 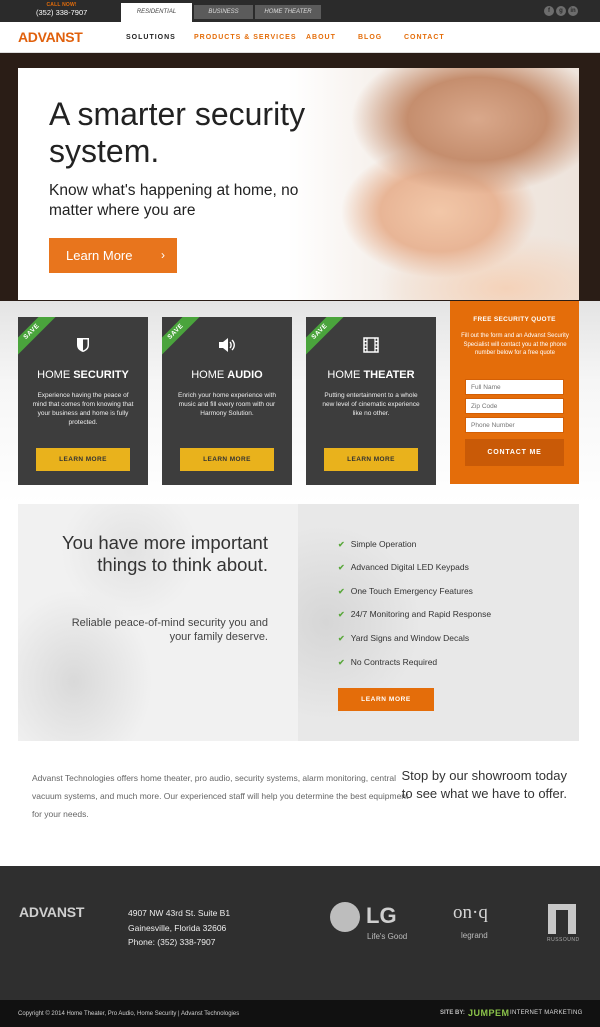 What do you see at coordinates (381, 915) in the screenshot?
I see `lg-wordmark: LG` at bounding box center [381, 915].